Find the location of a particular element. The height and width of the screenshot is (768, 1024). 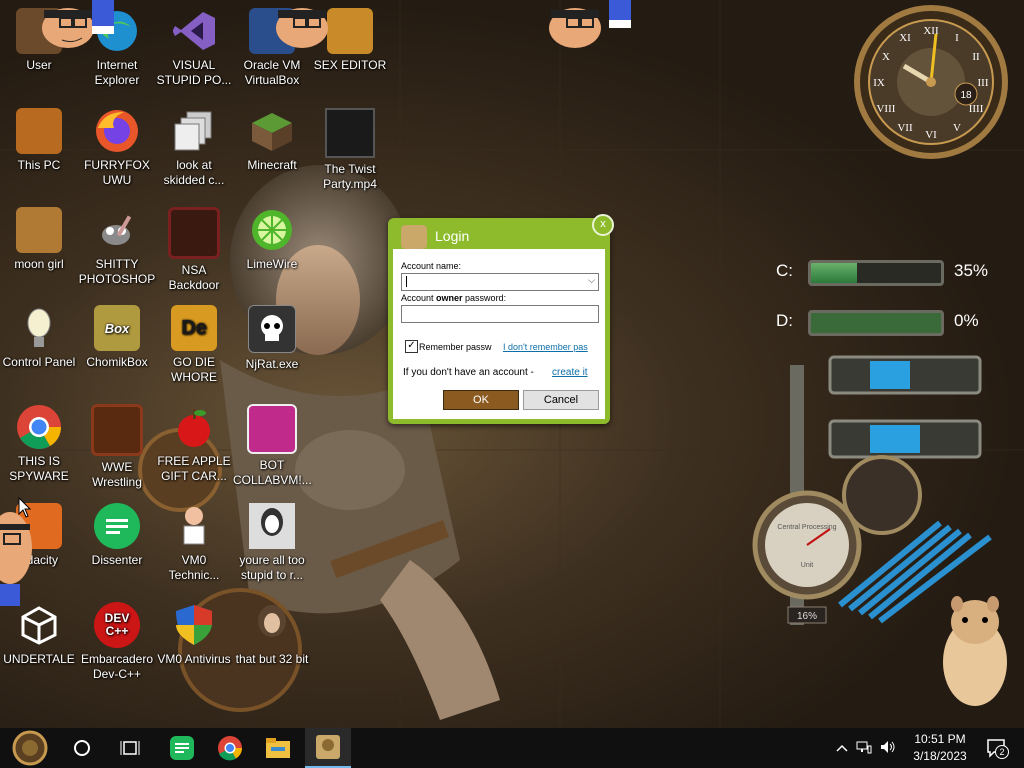

dialog-title: Login is located at coordinates (452, 236).